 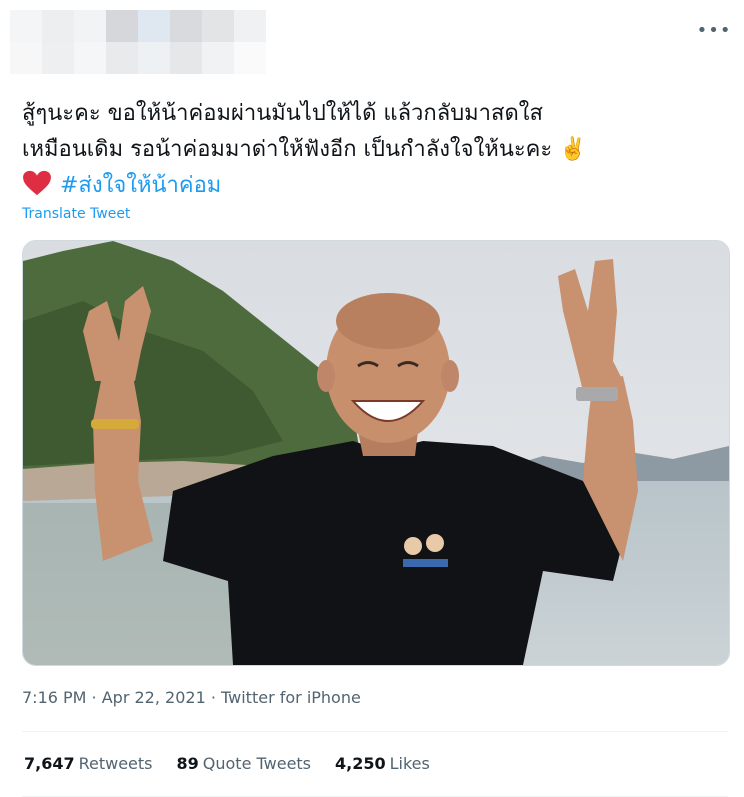 I want to click on blurred-user-header, so click(x=139, y=45).